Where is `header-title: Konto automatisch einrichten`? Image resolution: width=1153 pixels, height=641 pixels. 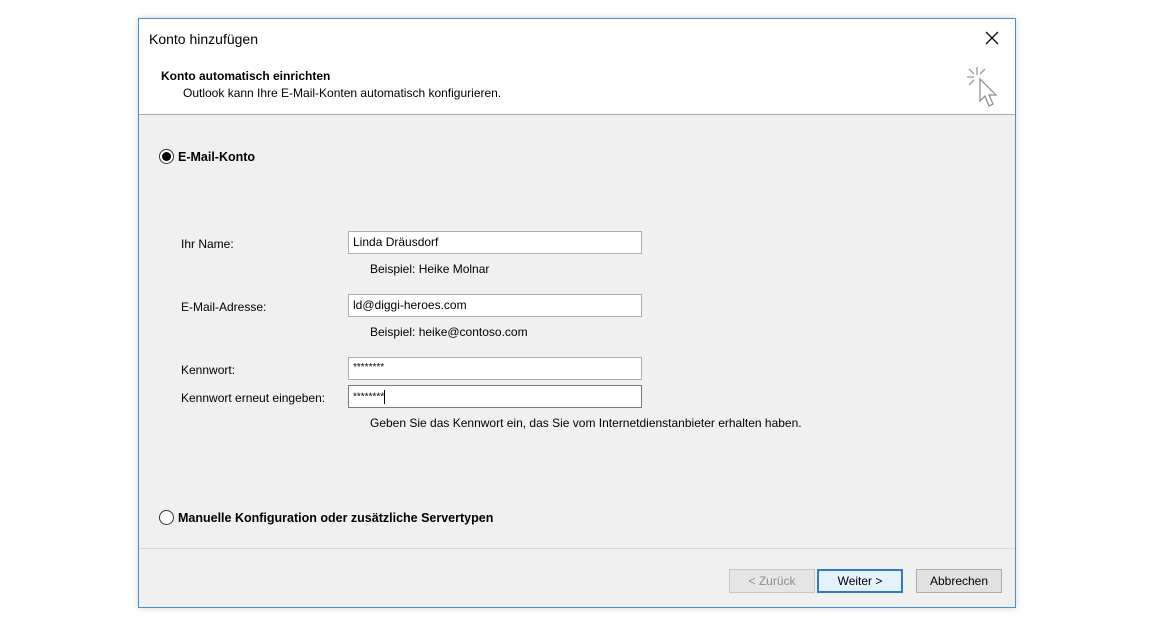
header-title: Konto automatisch einrichten is located at coordinates (246, 76).